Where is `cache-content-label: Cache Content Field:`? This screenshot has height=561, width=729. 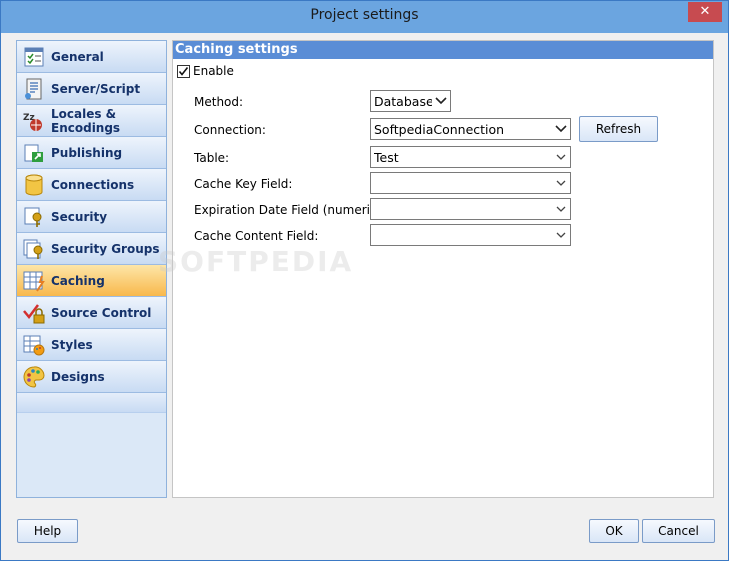
cache-content-label: Cache Content Field: is located at coordinates (256, 236).